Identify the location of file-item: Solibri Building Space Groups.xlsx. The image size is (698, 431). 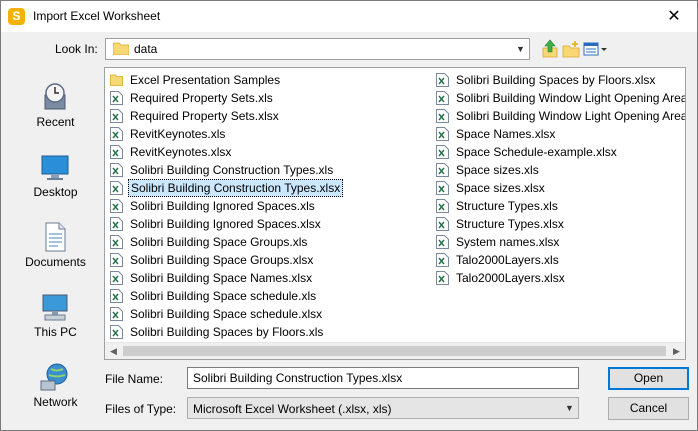
(225, 260).